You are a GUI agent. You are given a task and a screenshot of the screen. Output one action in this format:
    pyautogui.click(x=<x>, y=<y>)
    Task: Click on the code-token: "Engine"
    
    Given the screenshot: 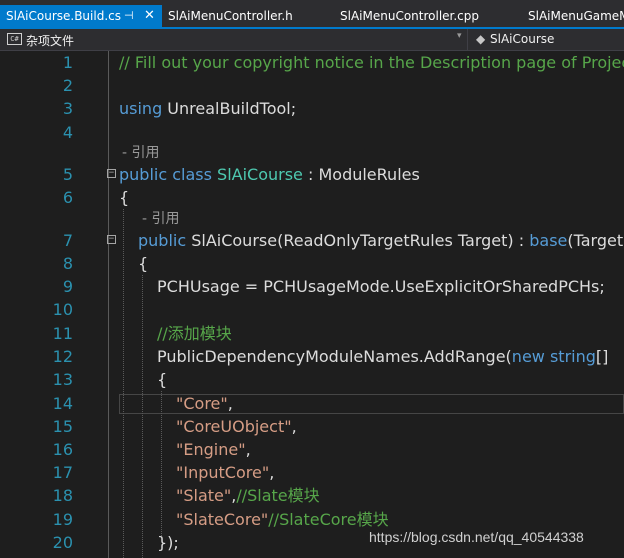 What is the action you would take?
    pyautogui.click(x=211, y=449)
    